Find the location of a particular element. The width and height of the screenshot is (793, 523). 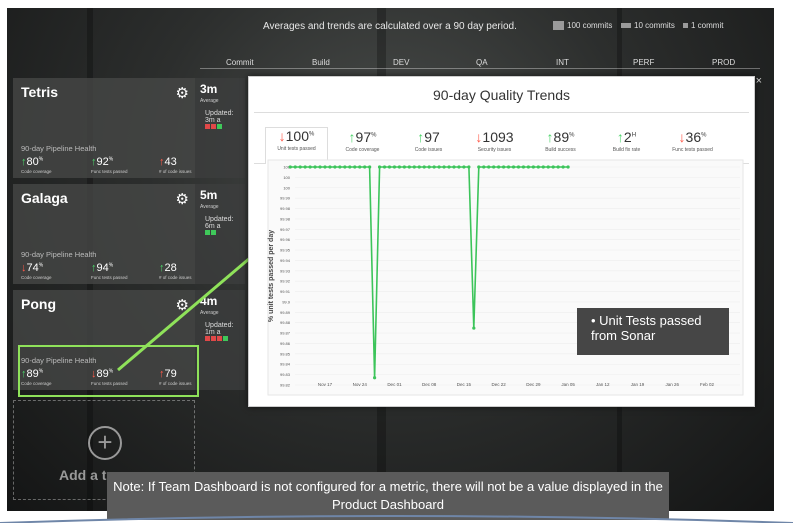

y-tick-label: 99.93 is located at coordinates (285, 270).